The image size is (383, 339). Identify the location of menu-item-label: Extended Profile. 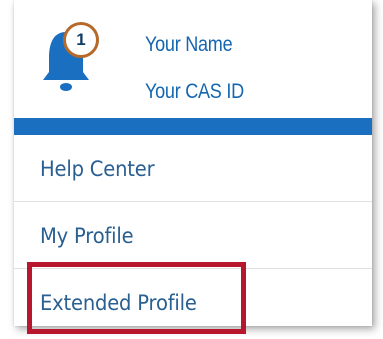
(118, 303).